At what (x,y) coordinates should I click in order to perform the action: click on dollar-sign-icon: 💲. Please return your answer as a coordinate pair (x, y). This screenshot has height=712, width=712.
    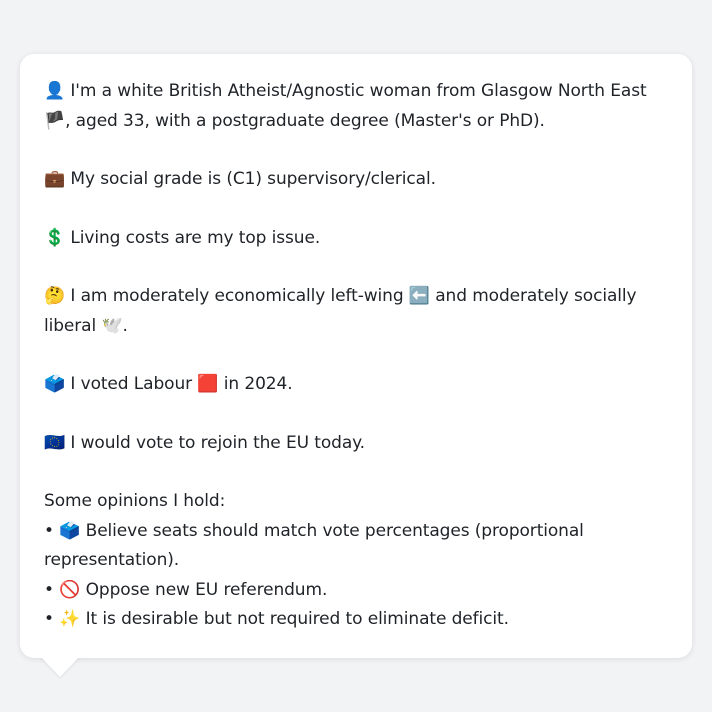
    Looking at the image, I should click on (55, 237).